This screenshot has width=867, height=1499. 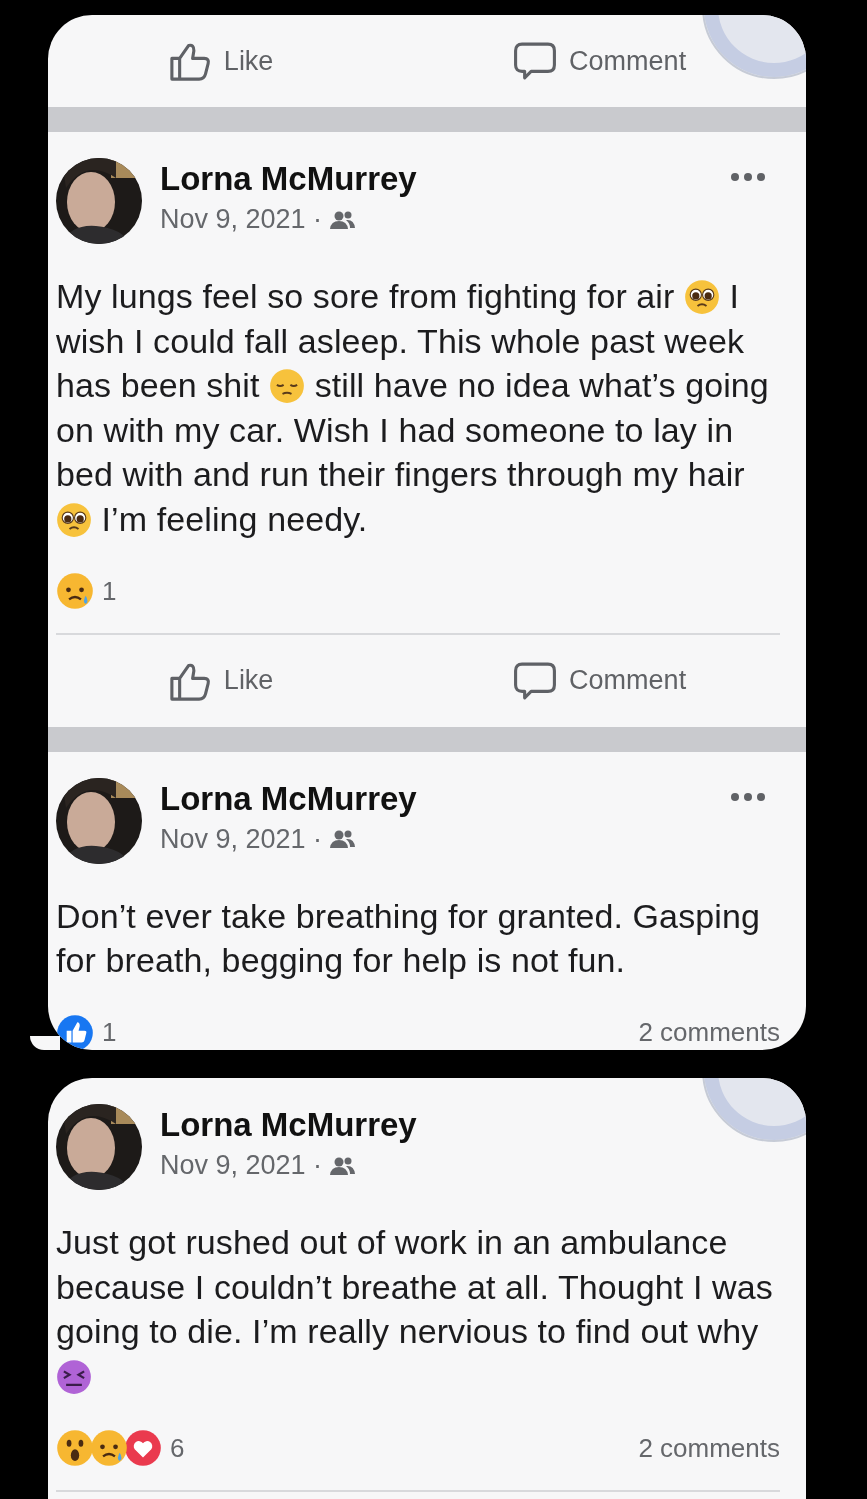 What do you see at coordinates (75, 1448) in the screenshot?
I see `wow-reaction-icon` at bounding box center [75, 1448].